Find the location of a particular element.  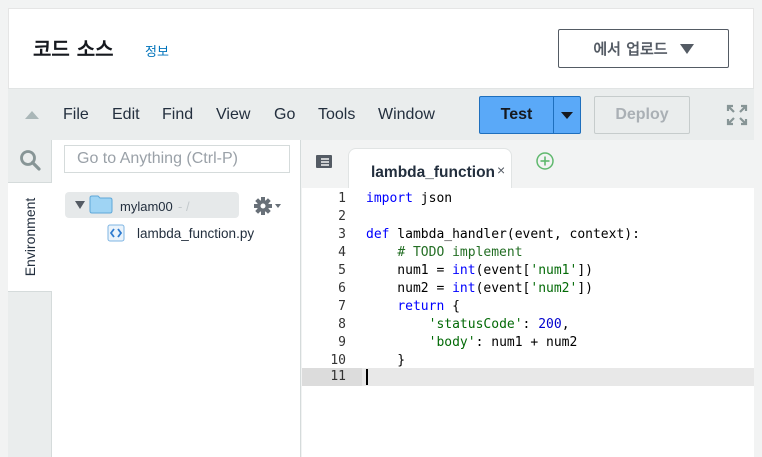

python-file-icon is located at coordinates (116, 233).